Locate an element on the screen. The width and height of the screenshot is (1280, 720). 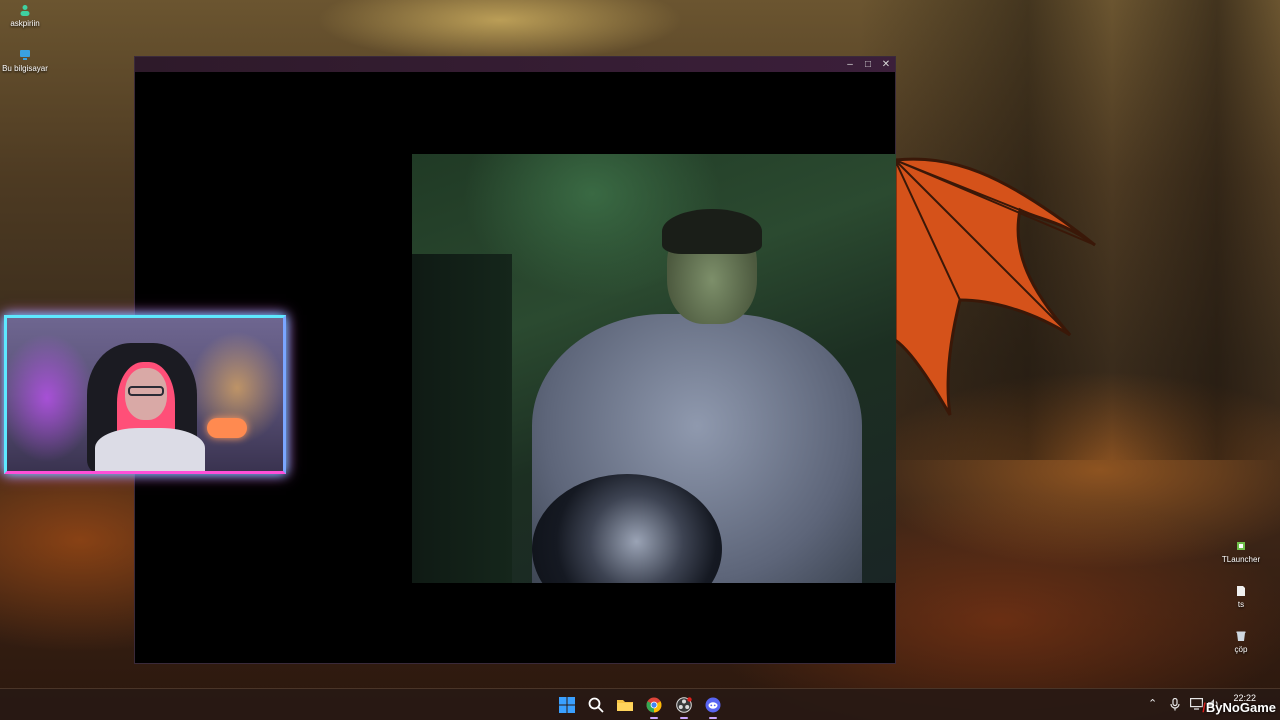
watermark-text: ByNoGame is located at coordinates (1240, 707).